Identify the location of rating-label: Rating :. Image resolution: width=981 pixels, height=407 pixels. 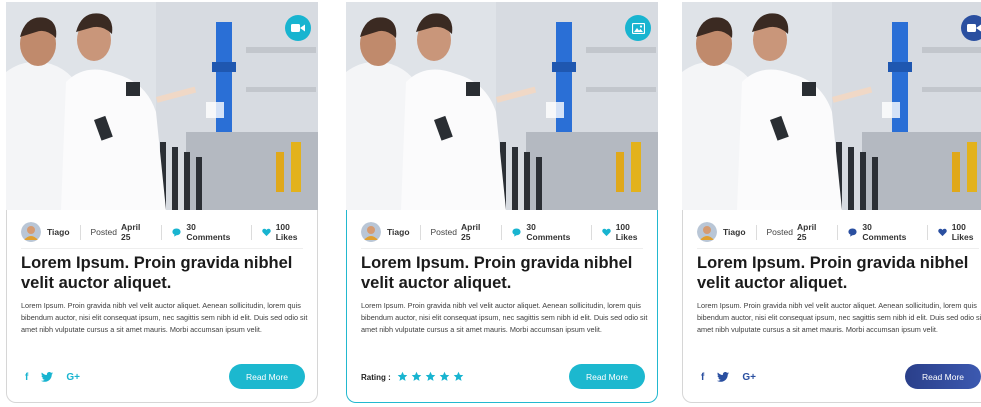
(376, 377).